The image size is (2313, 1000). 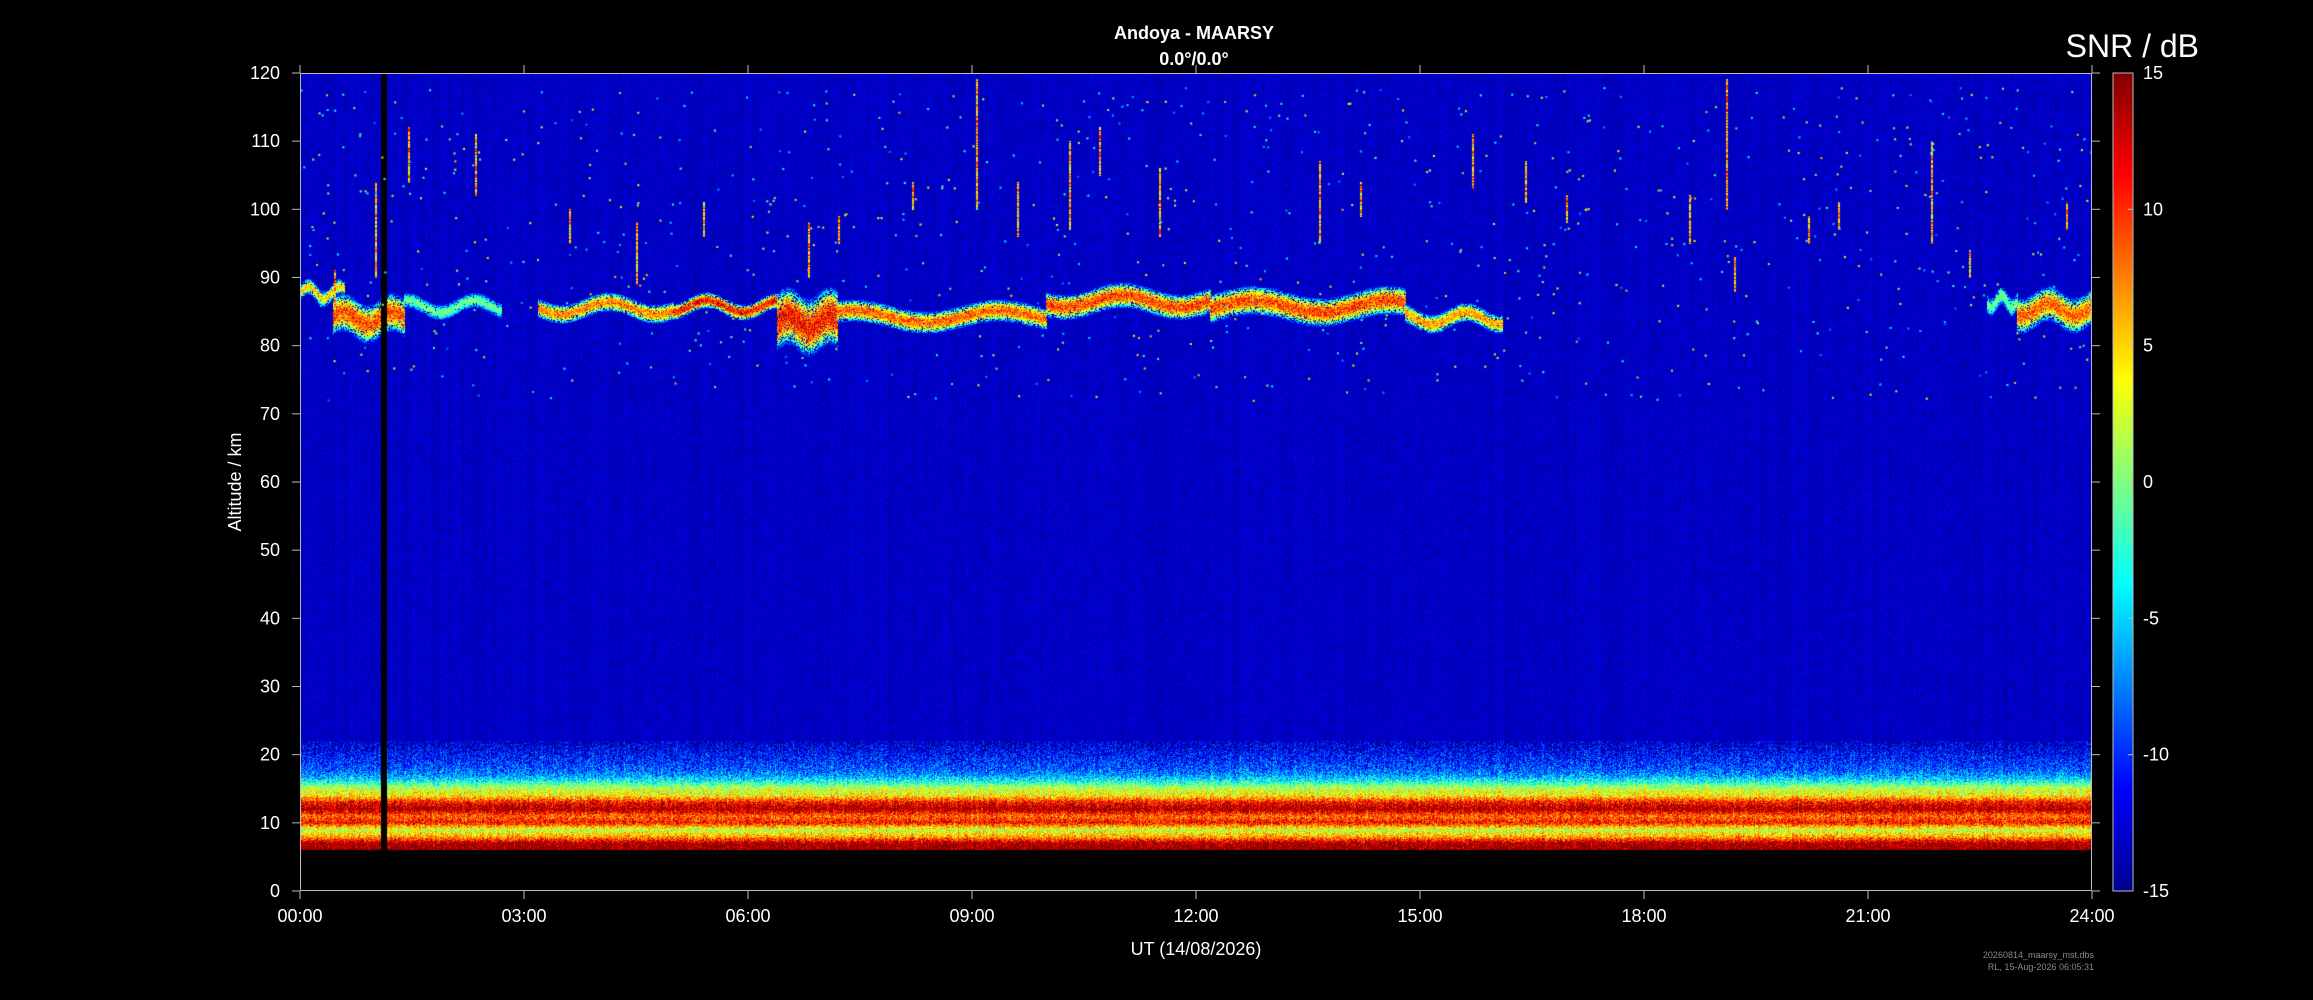 I want to click on y-tick-label: 60, so click(x=270, y=482).